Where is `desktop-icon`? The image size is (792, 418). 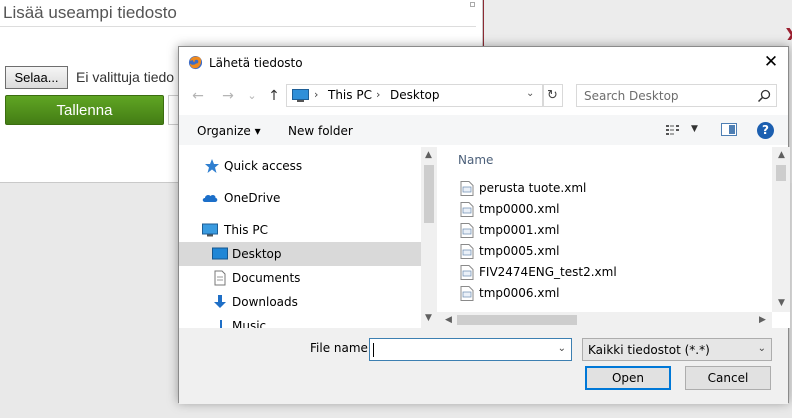 desktop-icon is located at coordinates (220, 253).